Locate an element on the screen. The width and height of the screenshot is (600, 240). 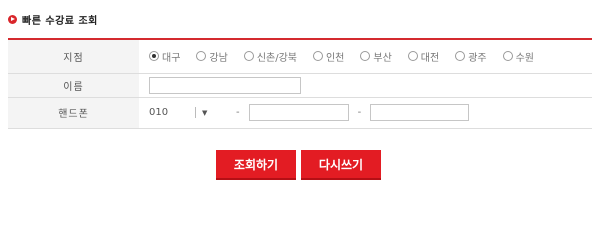
branch-row: 지점 대구 강남 신촌/강북 인천 부산 대전 광주 수원 is located at coordinates (300, 56).